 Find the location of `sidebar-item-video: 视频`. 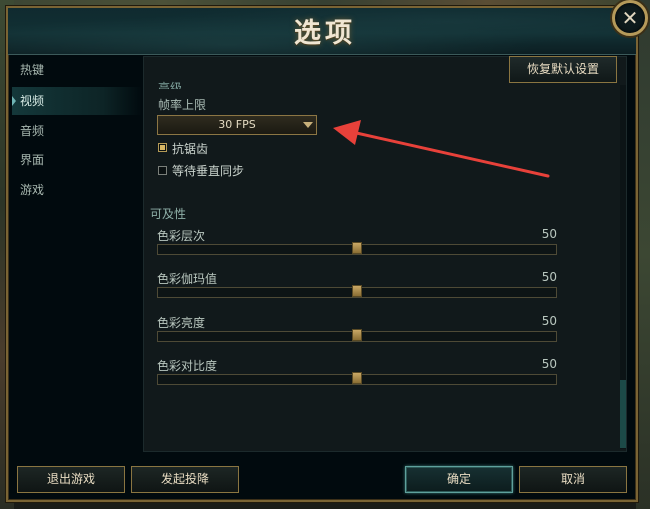

sidebar-item-video: 视频 is located at coordinates (77, 101).